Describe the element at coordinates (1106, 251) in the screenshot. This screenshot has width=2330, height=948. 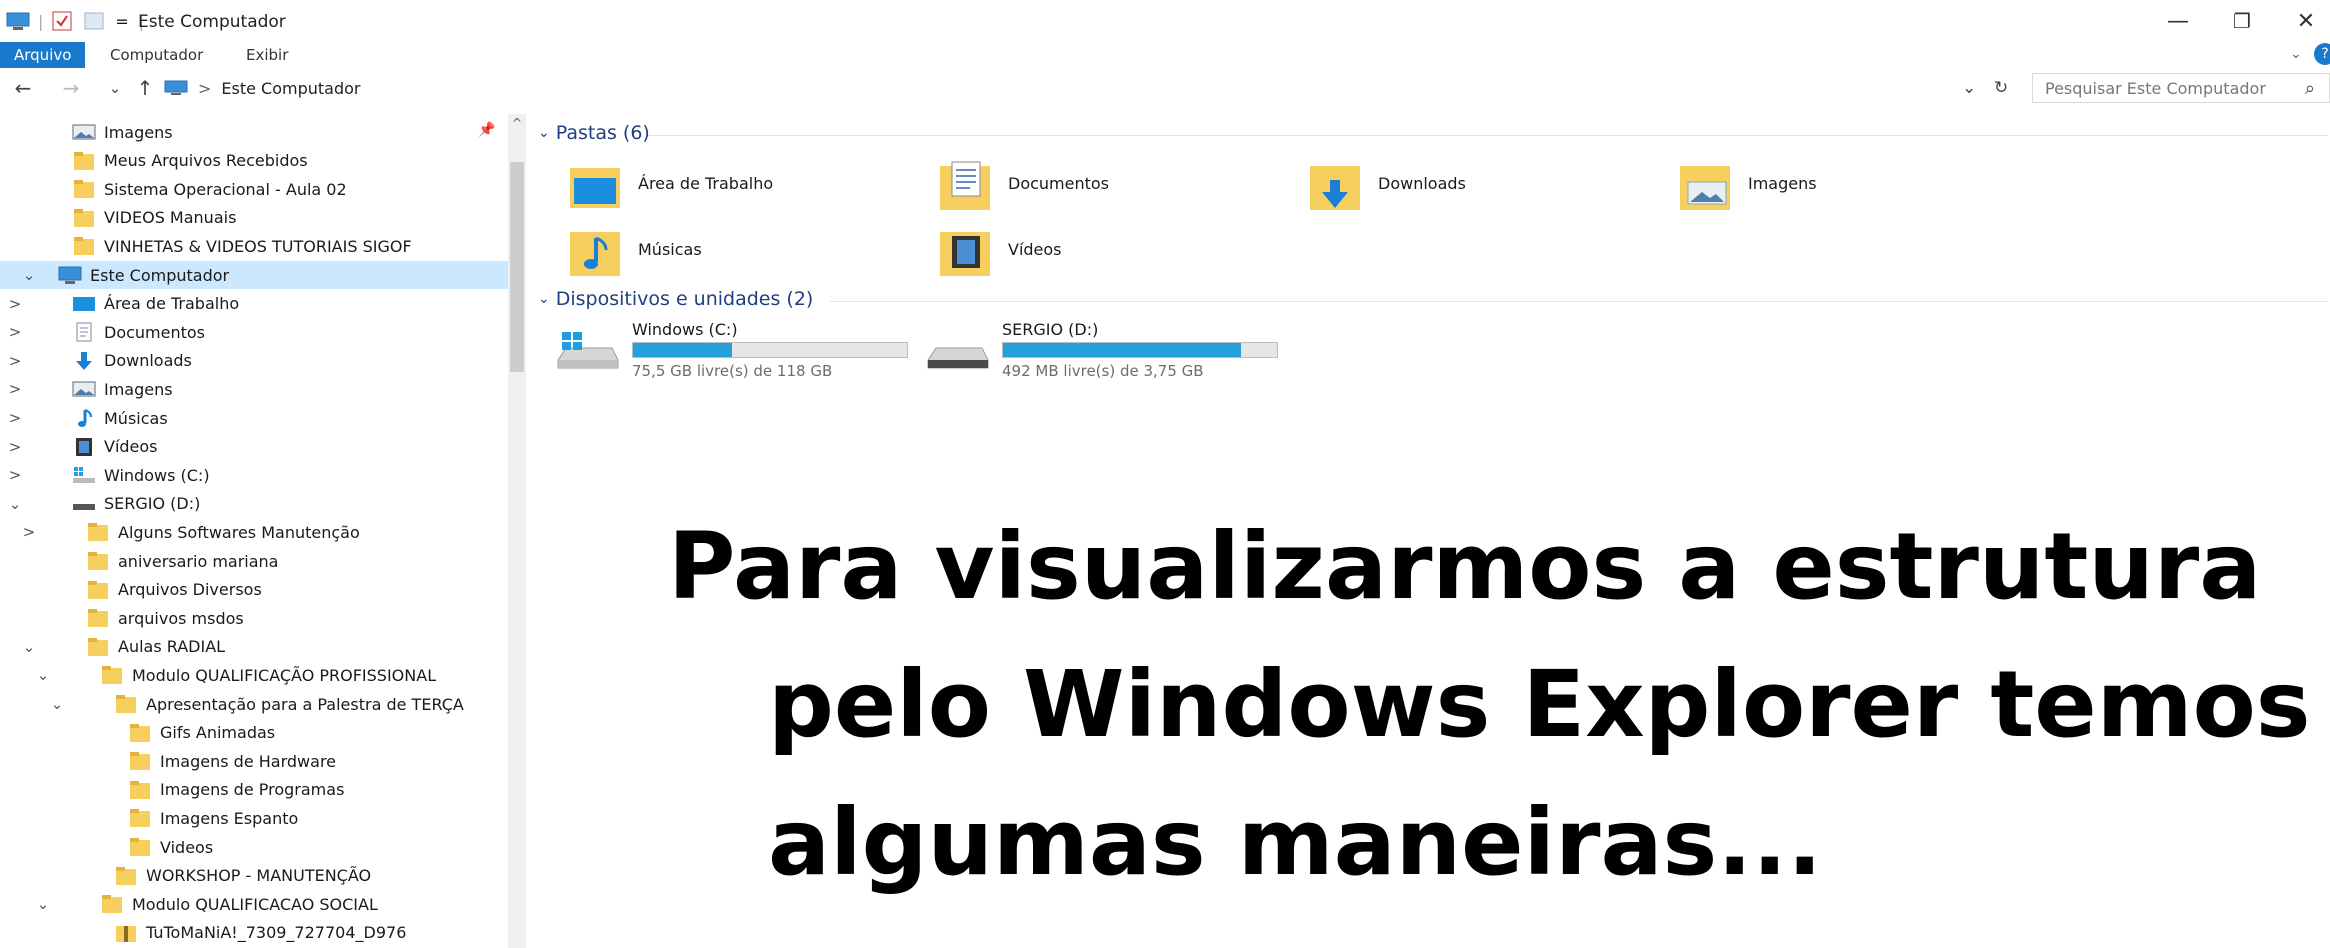
I see `folder-tile-videos: Vídeos` at that location.